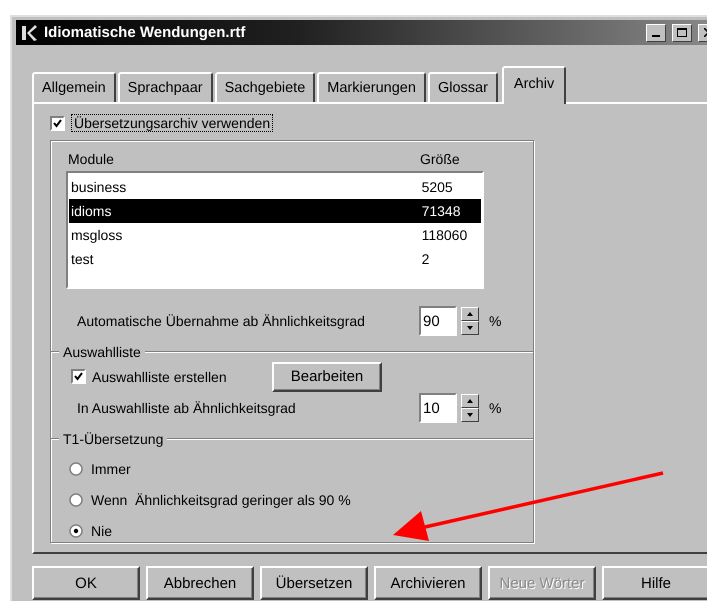 This screenshot has width=707, height=601. Describe the element at coordinates (221, 500) in the screenshot. I see `radio-label: Wenn Ähnlichkeitsgrad geringer als 90 %` at that location.